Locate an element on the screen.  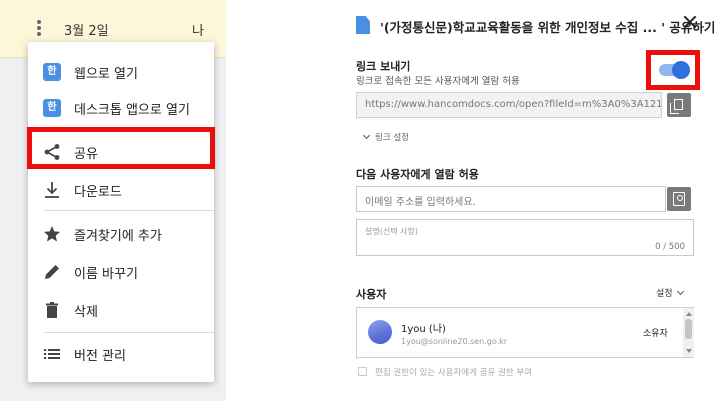
user-role: 소유자 is located at coordinates (655, 334).